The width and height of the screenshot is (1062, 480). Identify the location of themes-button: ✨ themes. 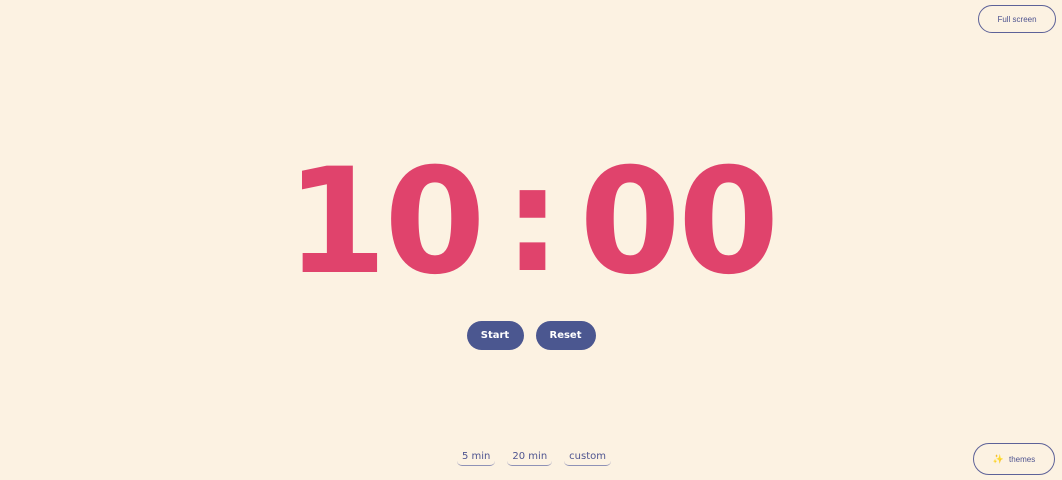
(1014, 459).